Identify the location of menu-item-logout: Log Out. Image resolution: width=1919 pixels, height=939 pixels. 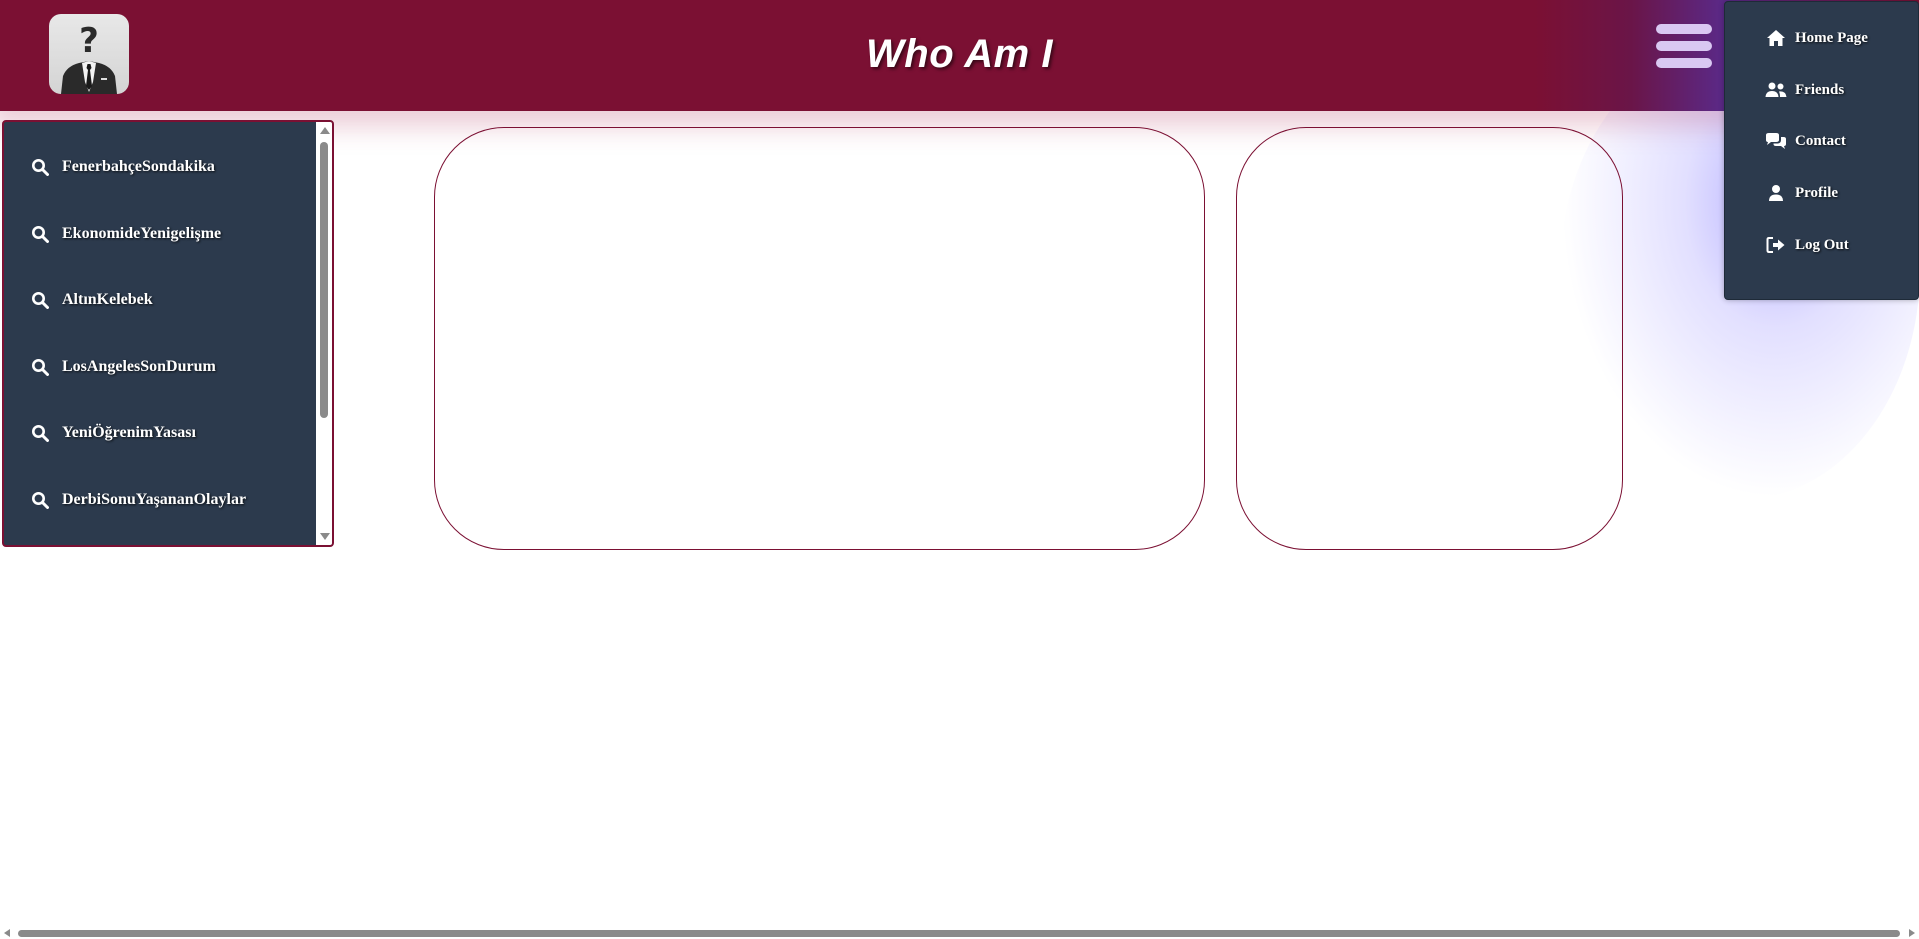
(1807, 245).